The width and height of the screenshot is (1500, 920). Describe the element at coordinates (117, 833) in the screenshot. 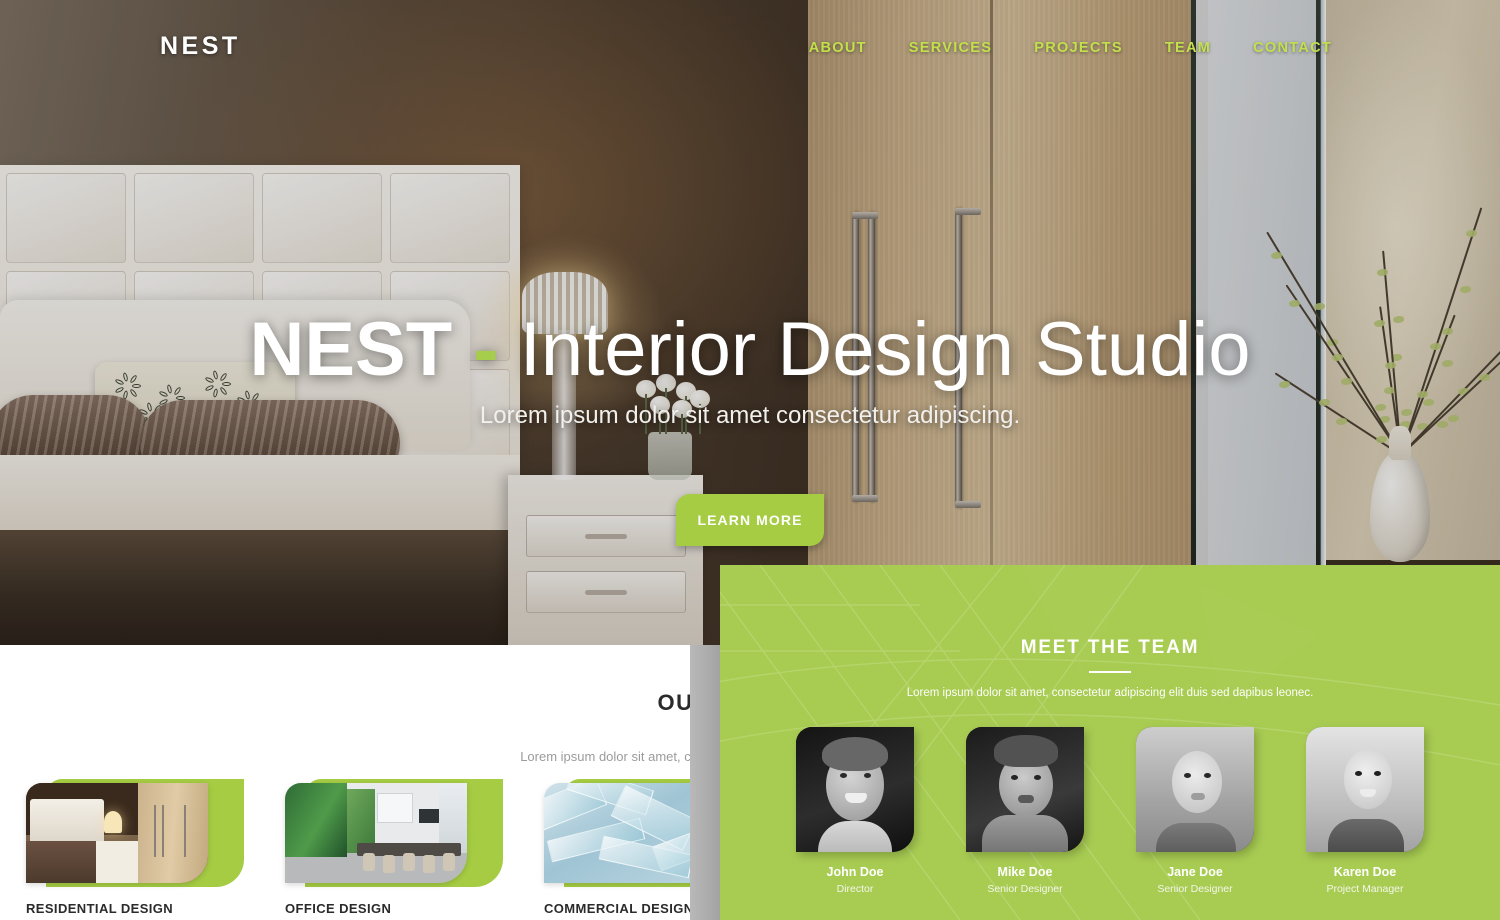

I see `service-image-residential` at that location.